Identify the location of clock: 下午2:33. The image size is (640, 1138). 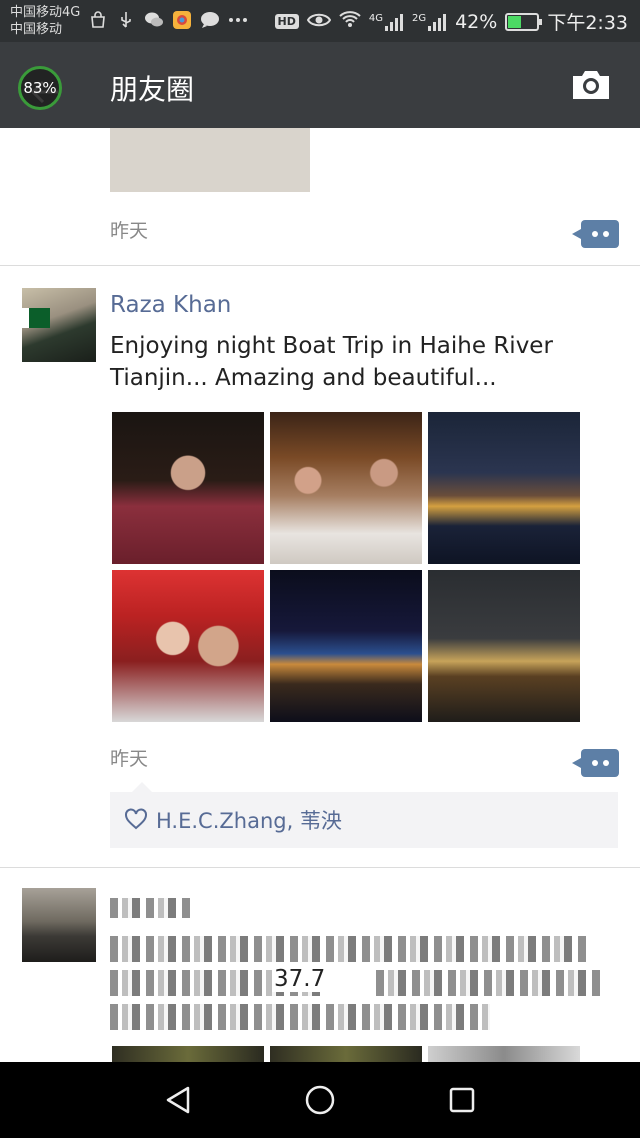
(587, 23).